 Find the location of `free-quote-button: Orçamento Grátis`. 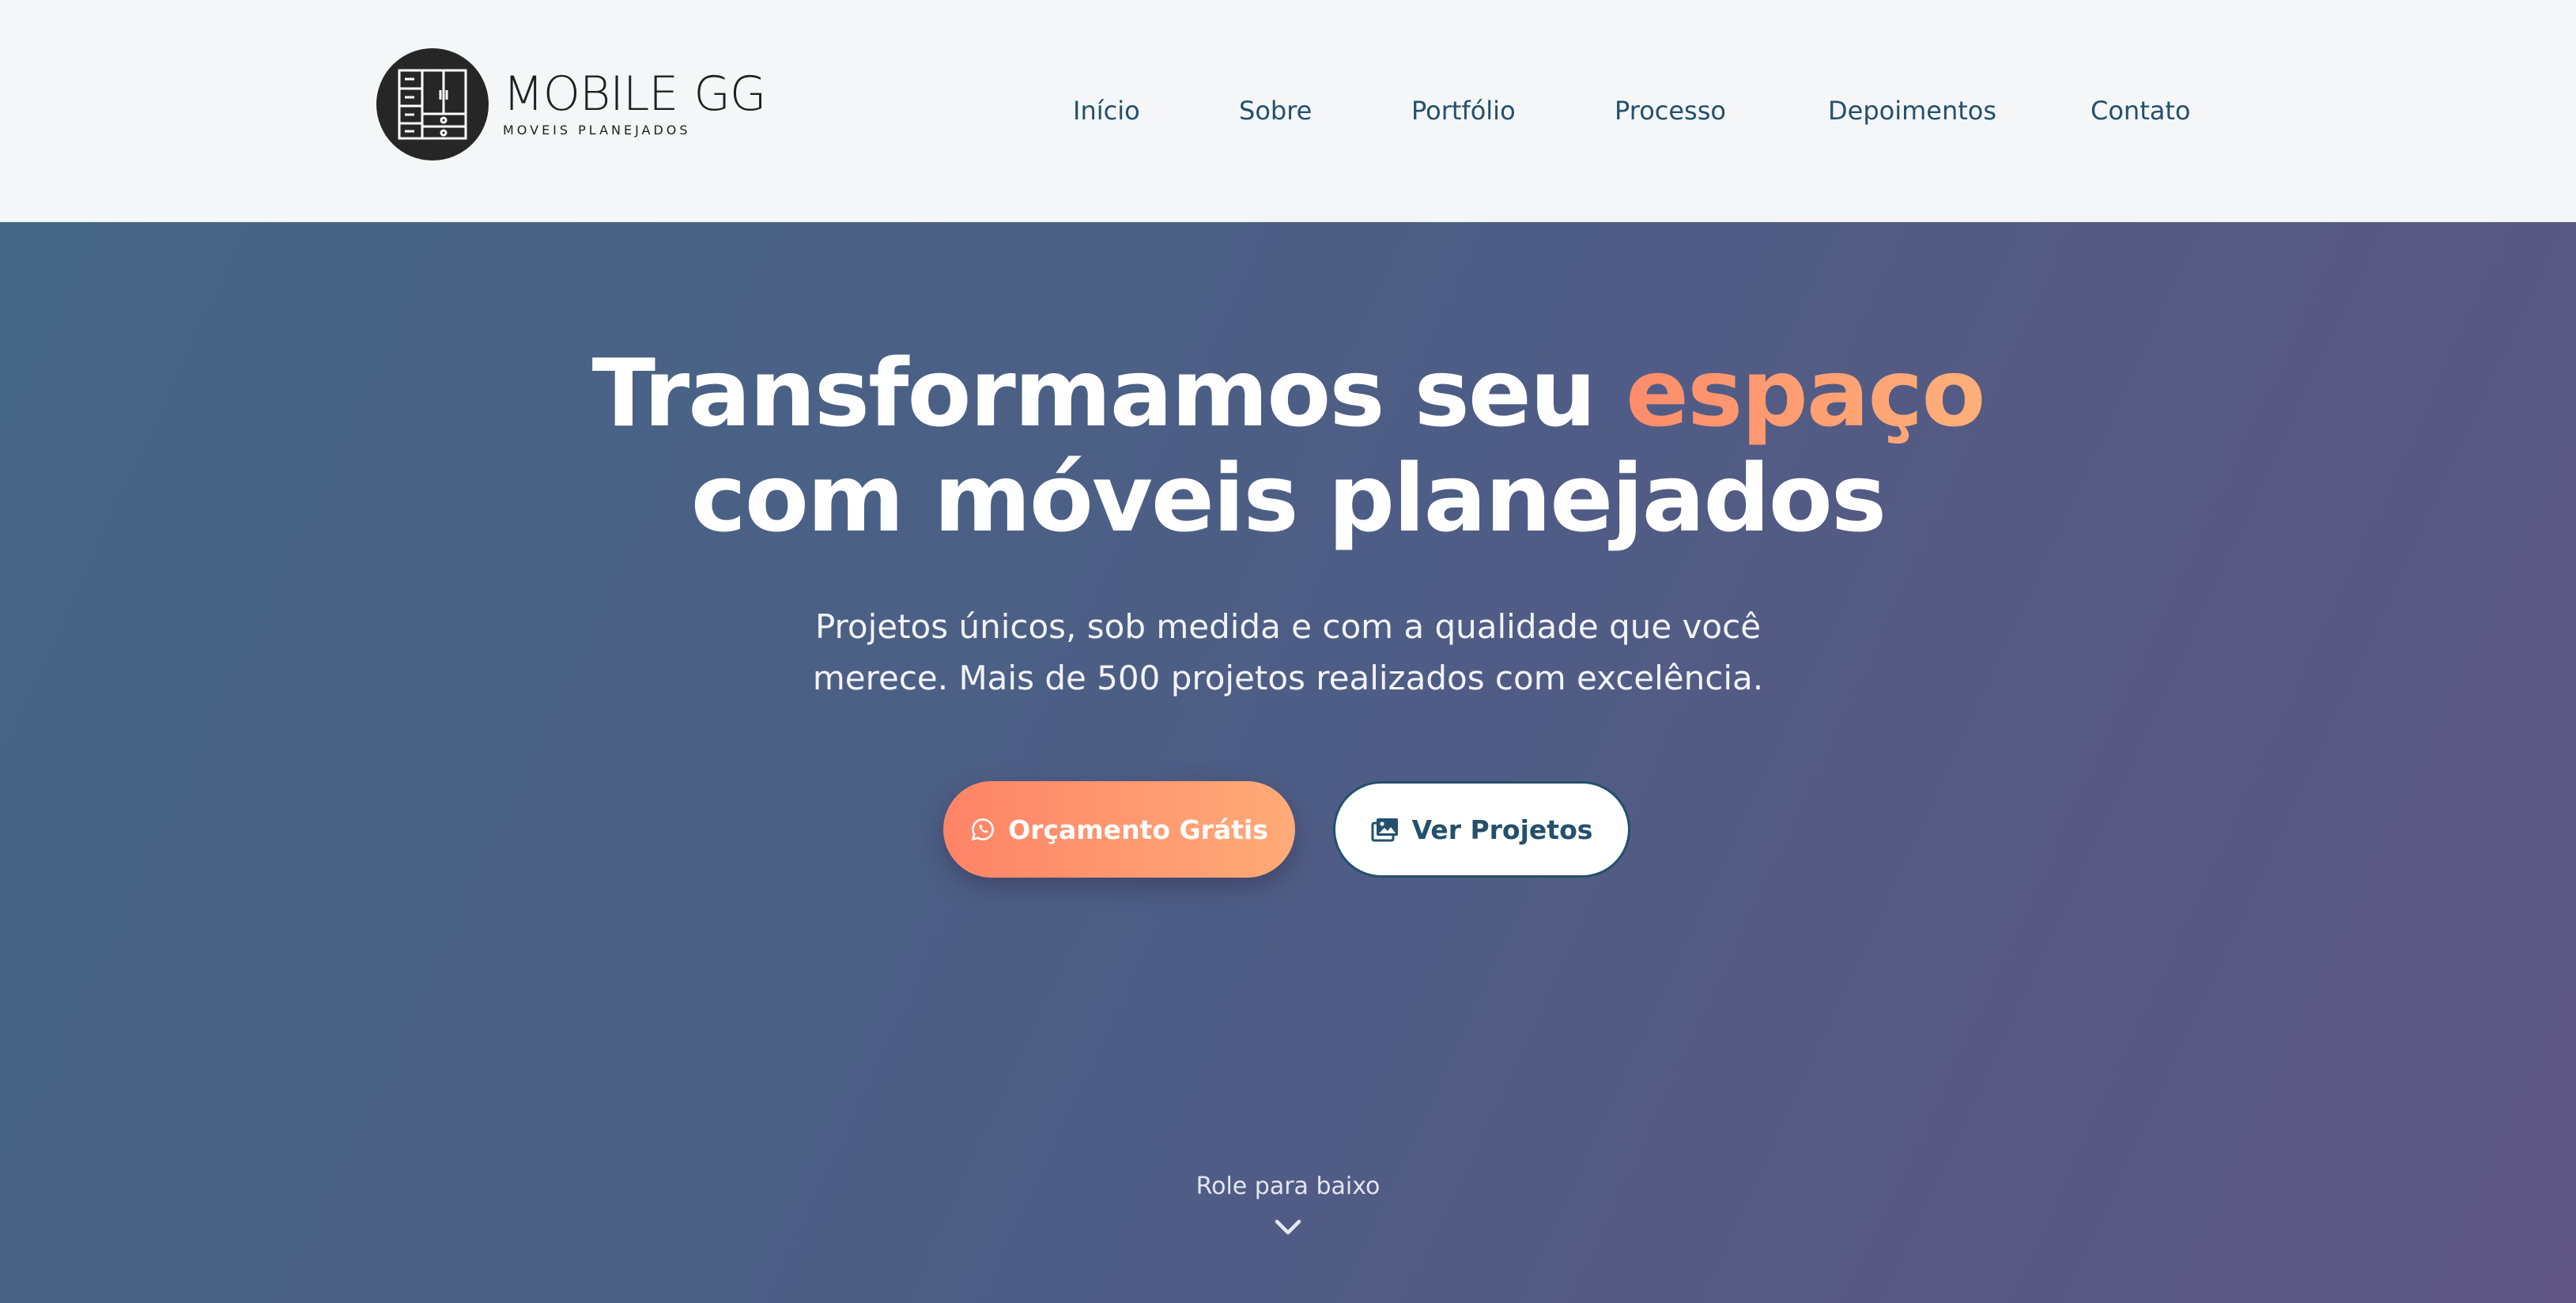

free-quote-button: Orçamento Grátis is located at coordinates (1119, 830).